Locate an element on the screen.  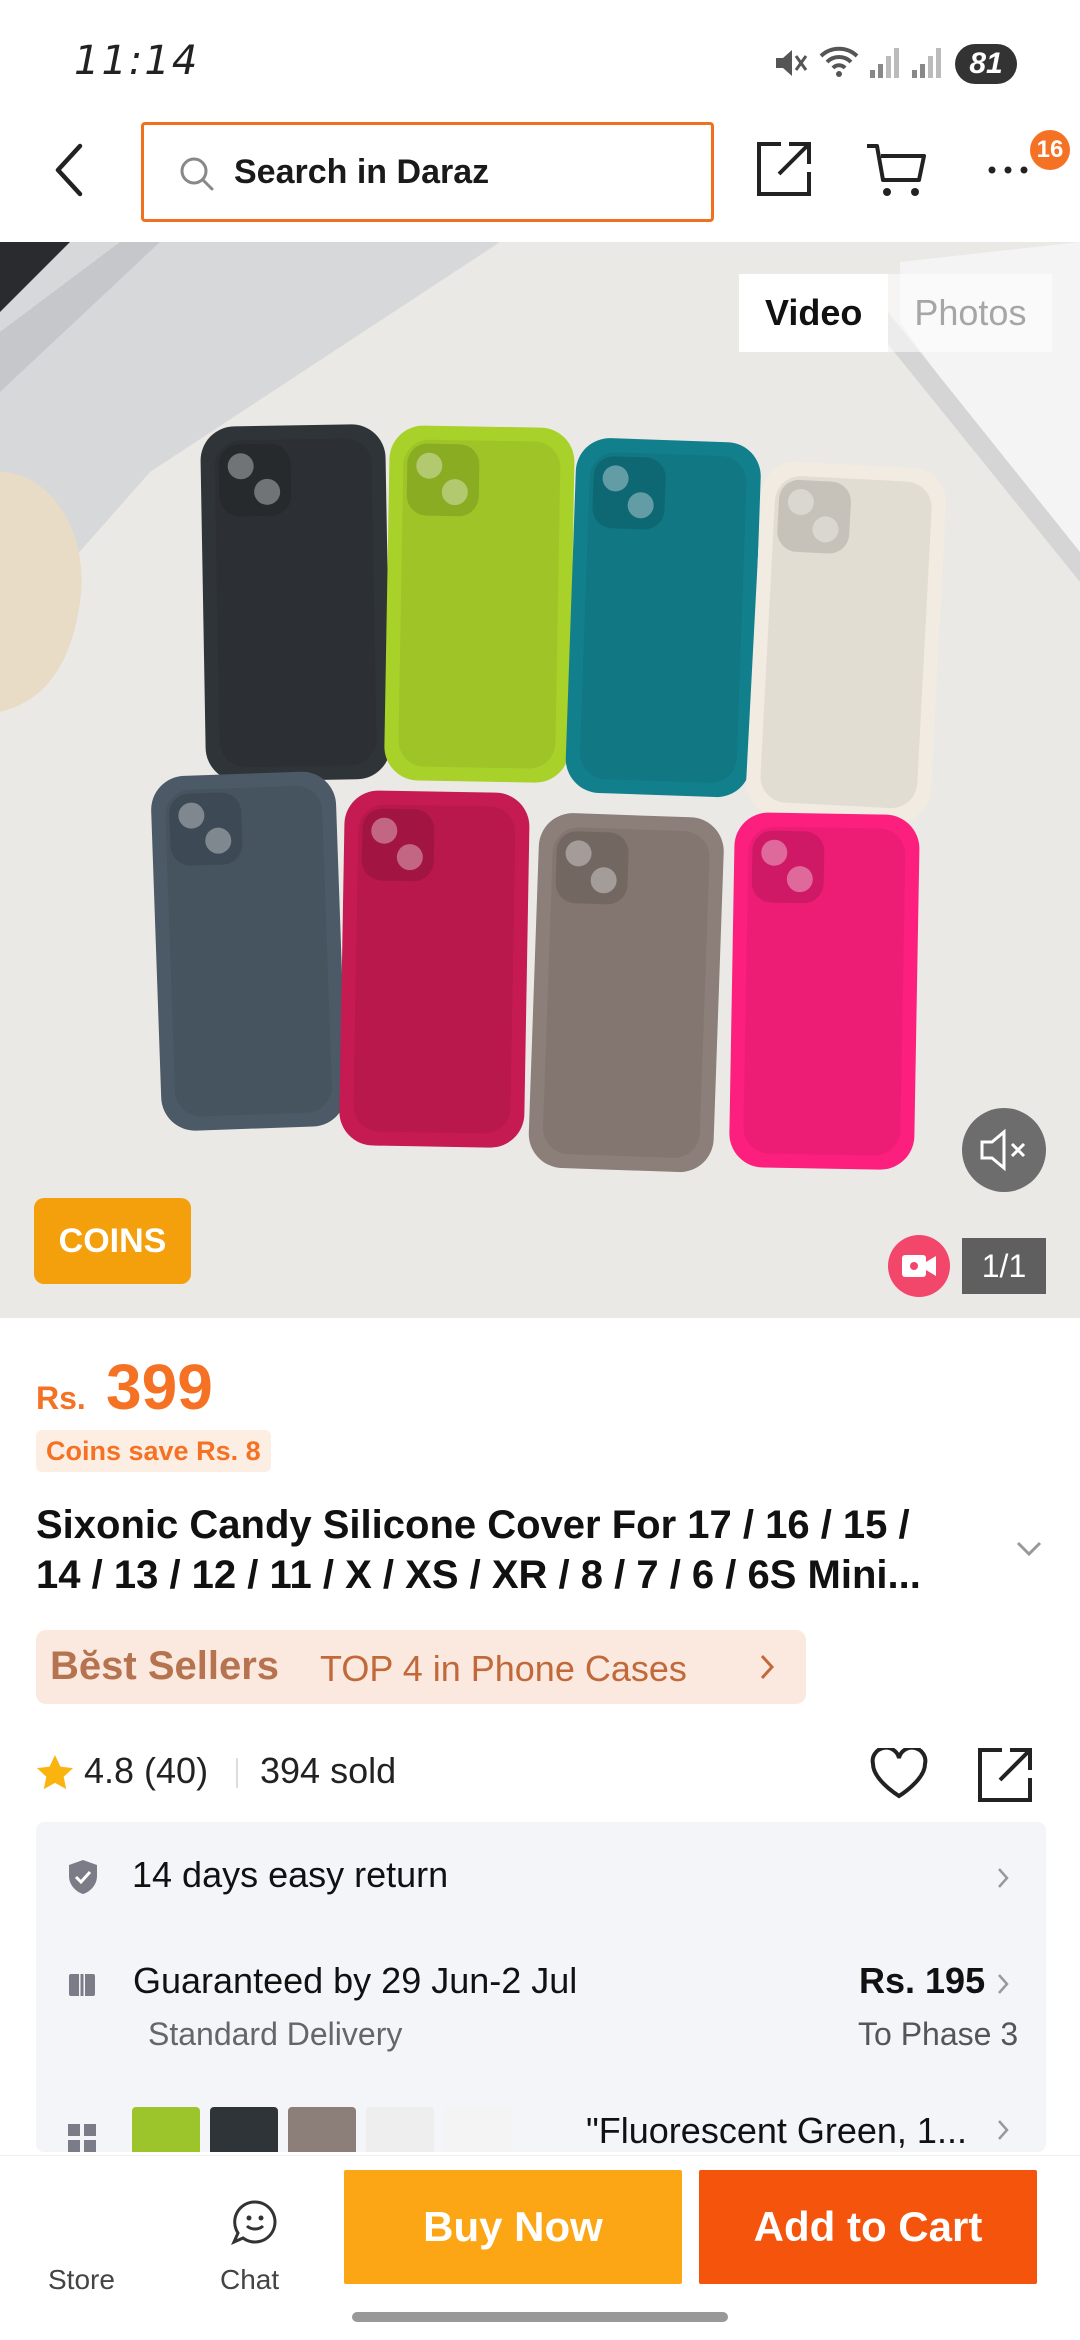
bottom-action-bar: Store Chat Buy Now Add to Cart is located at coordinates (540, 2247).